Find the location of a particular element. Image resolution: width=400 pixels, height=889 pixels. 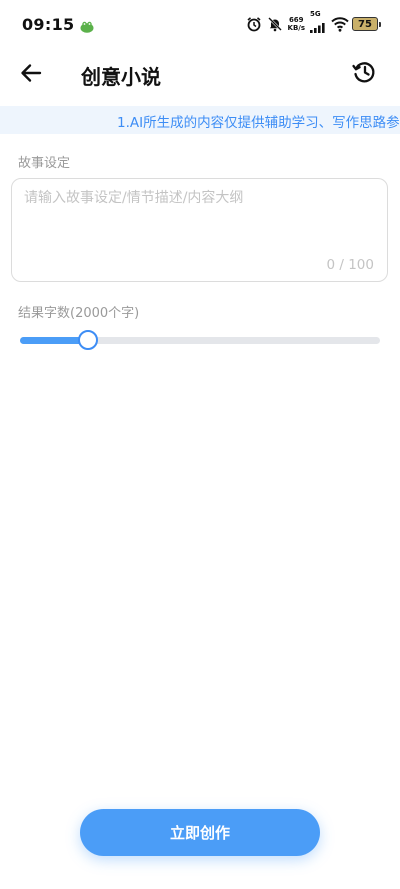

cellular-signal: 5G is located at coordinates (318, 24).